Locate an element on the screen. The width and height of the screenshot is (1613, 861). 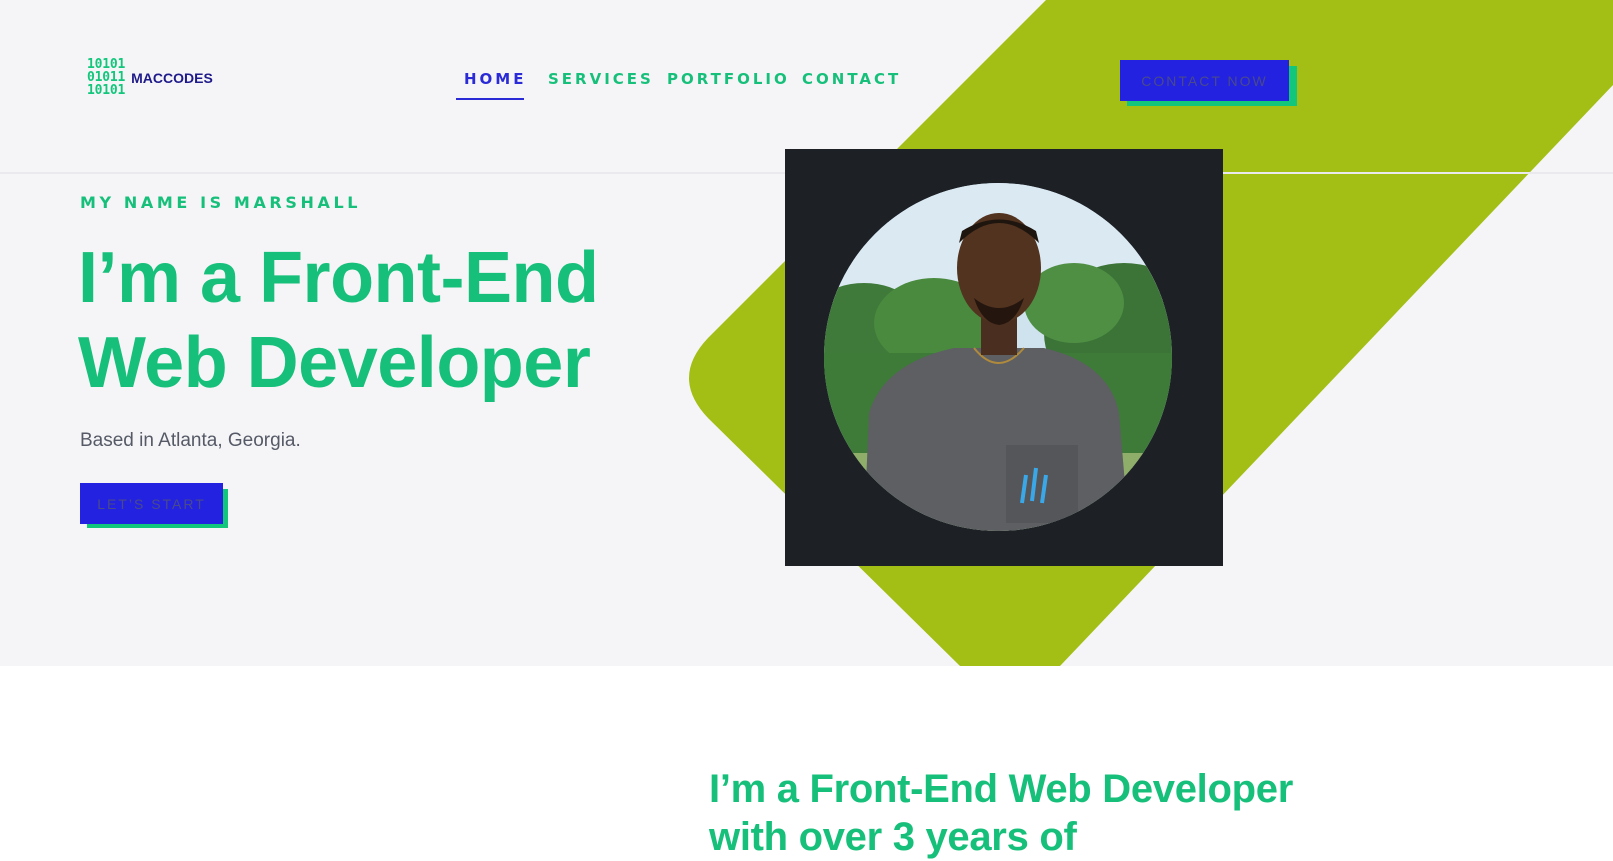
contact-now-button: CONTACT NOW is located at coordinates (1204, 80).